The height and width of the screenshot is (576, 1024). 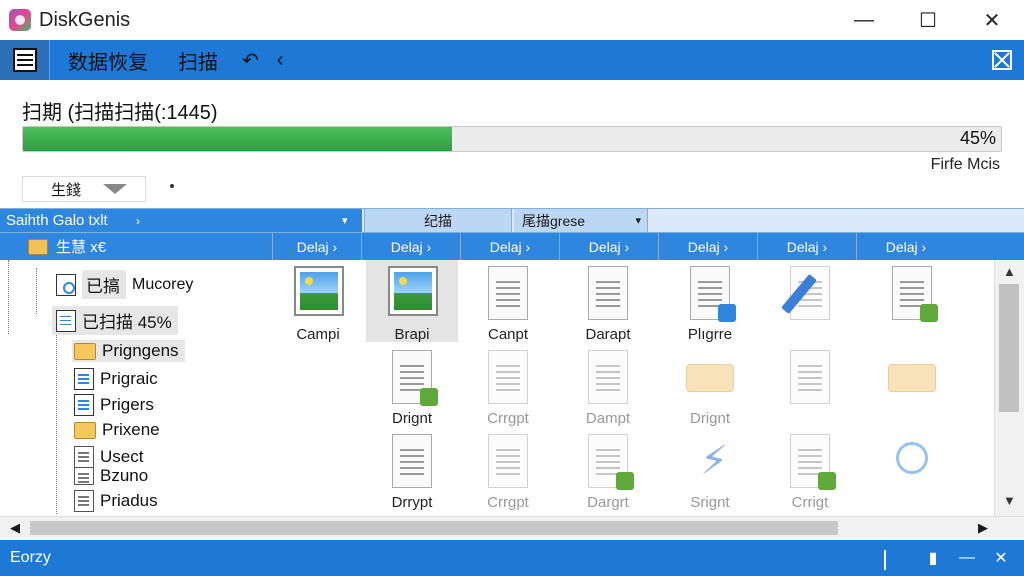 What do you see at coordinates (36, 291) in the screenshot?
I see `tree-connector` at bounding box center [36, 291].